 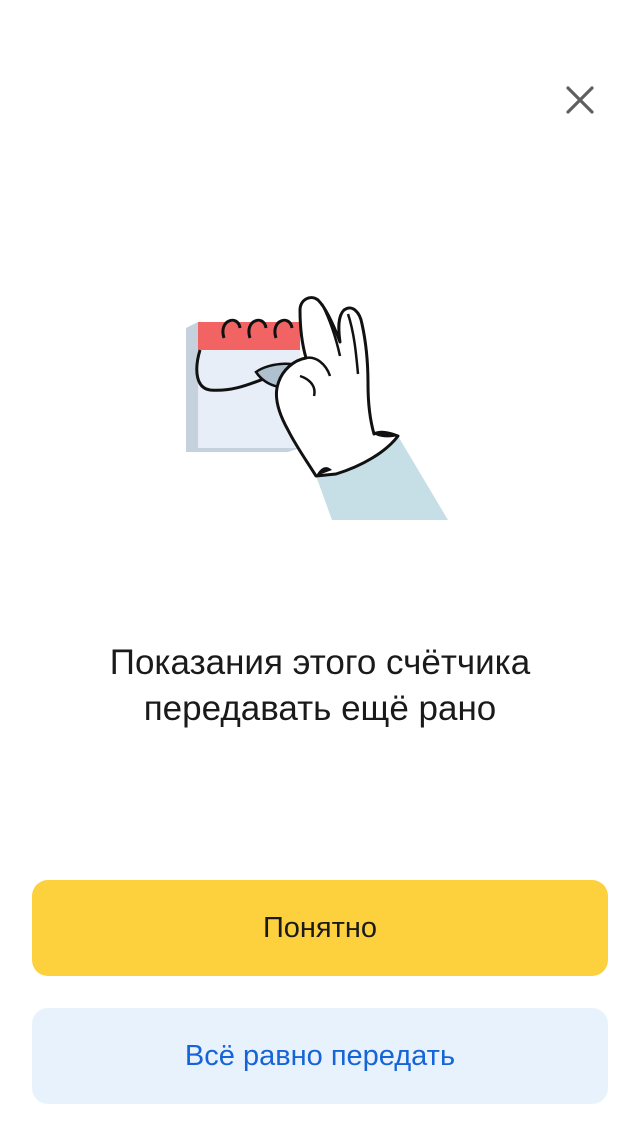 I want to click on title-line-1: Показания этого счётчика, so click(x=320, y=662).